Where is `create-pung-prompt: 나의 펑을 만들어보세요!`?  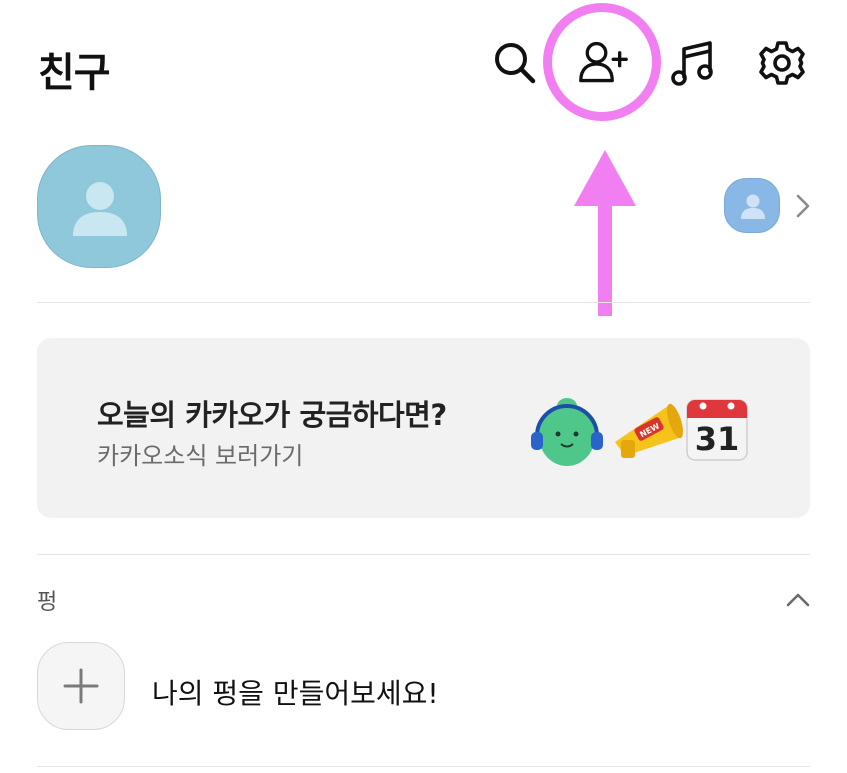 create-pung-prompt: 나의 펑을 만들어보세요! is located at coordinates (295, 692).